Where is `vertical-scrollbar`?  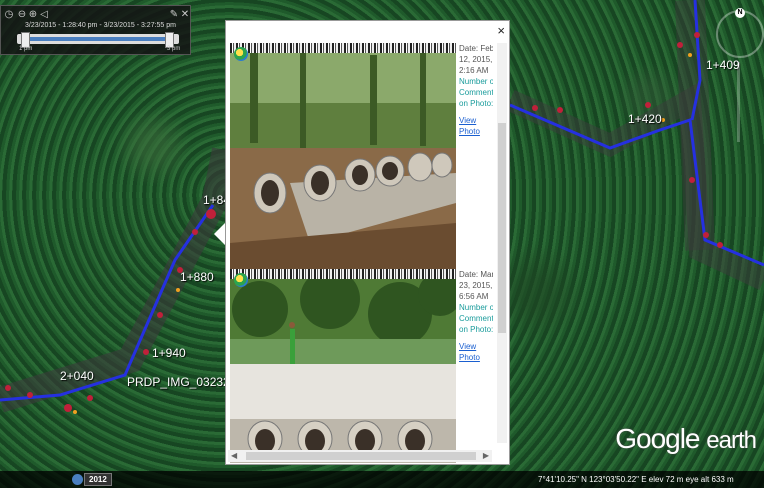
vertical-scrollbar is located at coordinates (502, 243).